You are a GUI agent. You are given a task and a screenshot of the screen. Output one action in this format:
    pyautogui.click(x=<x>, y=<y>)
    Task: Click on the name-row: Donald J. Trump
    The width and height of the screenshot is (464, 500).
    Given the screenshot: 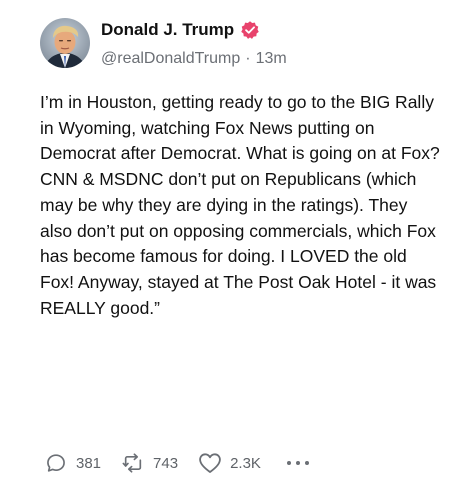 What is the action you would take?
    pyautogui.click(x=277, y=30)
    